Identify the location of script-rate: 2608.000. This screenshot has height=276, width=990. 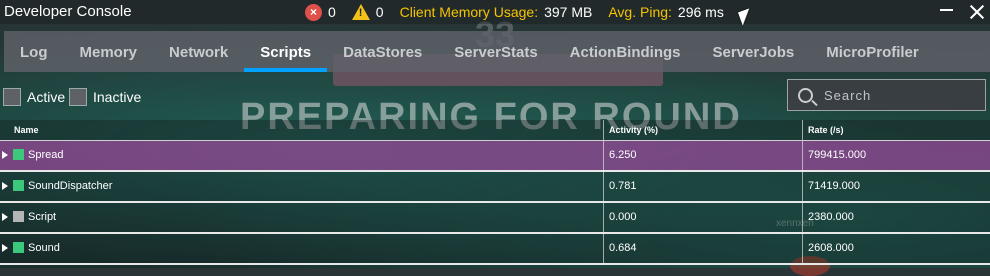
(831, 248).